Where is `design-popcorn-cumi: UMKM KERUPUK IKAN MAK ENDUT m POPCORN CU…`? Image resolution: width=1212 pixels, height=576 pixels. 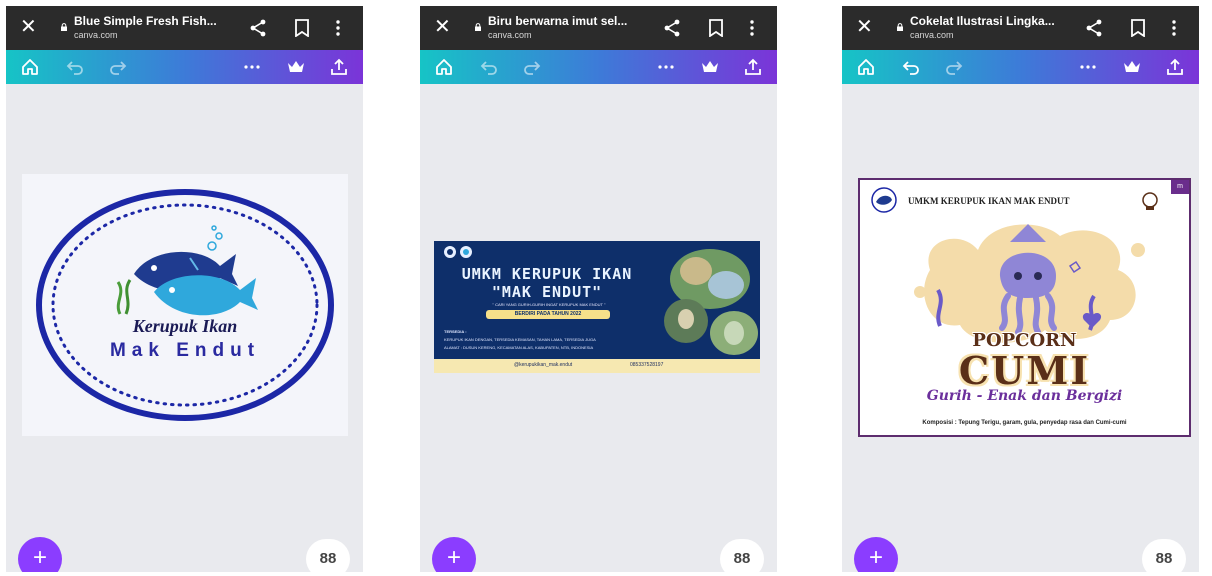
design-popcorn-cumi: UMKM KERUPUK IKAN MAK ENDUT m POPCORN CU… is located at coordinates (1024, 307).